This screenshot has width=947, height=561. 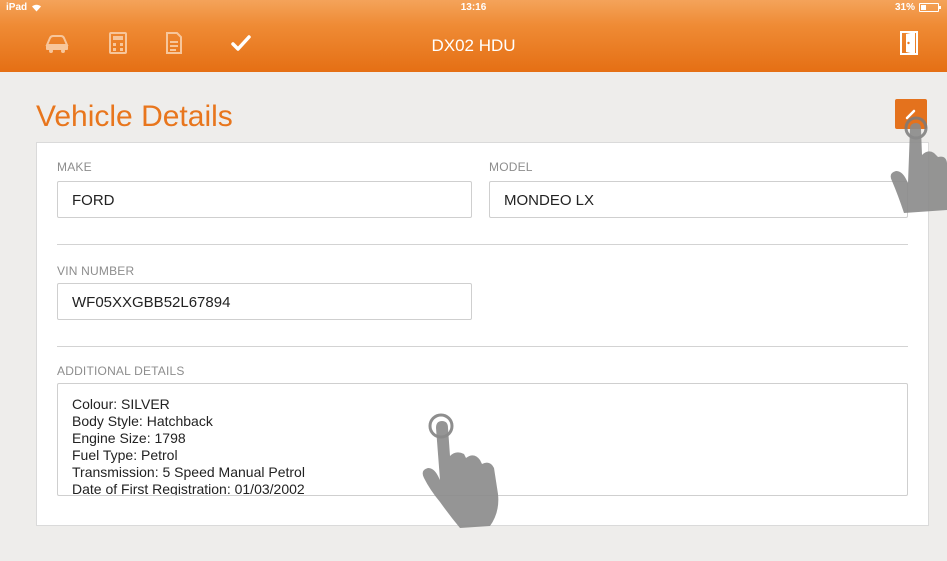 What do you see at coordinates (118, 43) in the screenshot?
I see `calculator-icon` at bounding box center [118, 43].